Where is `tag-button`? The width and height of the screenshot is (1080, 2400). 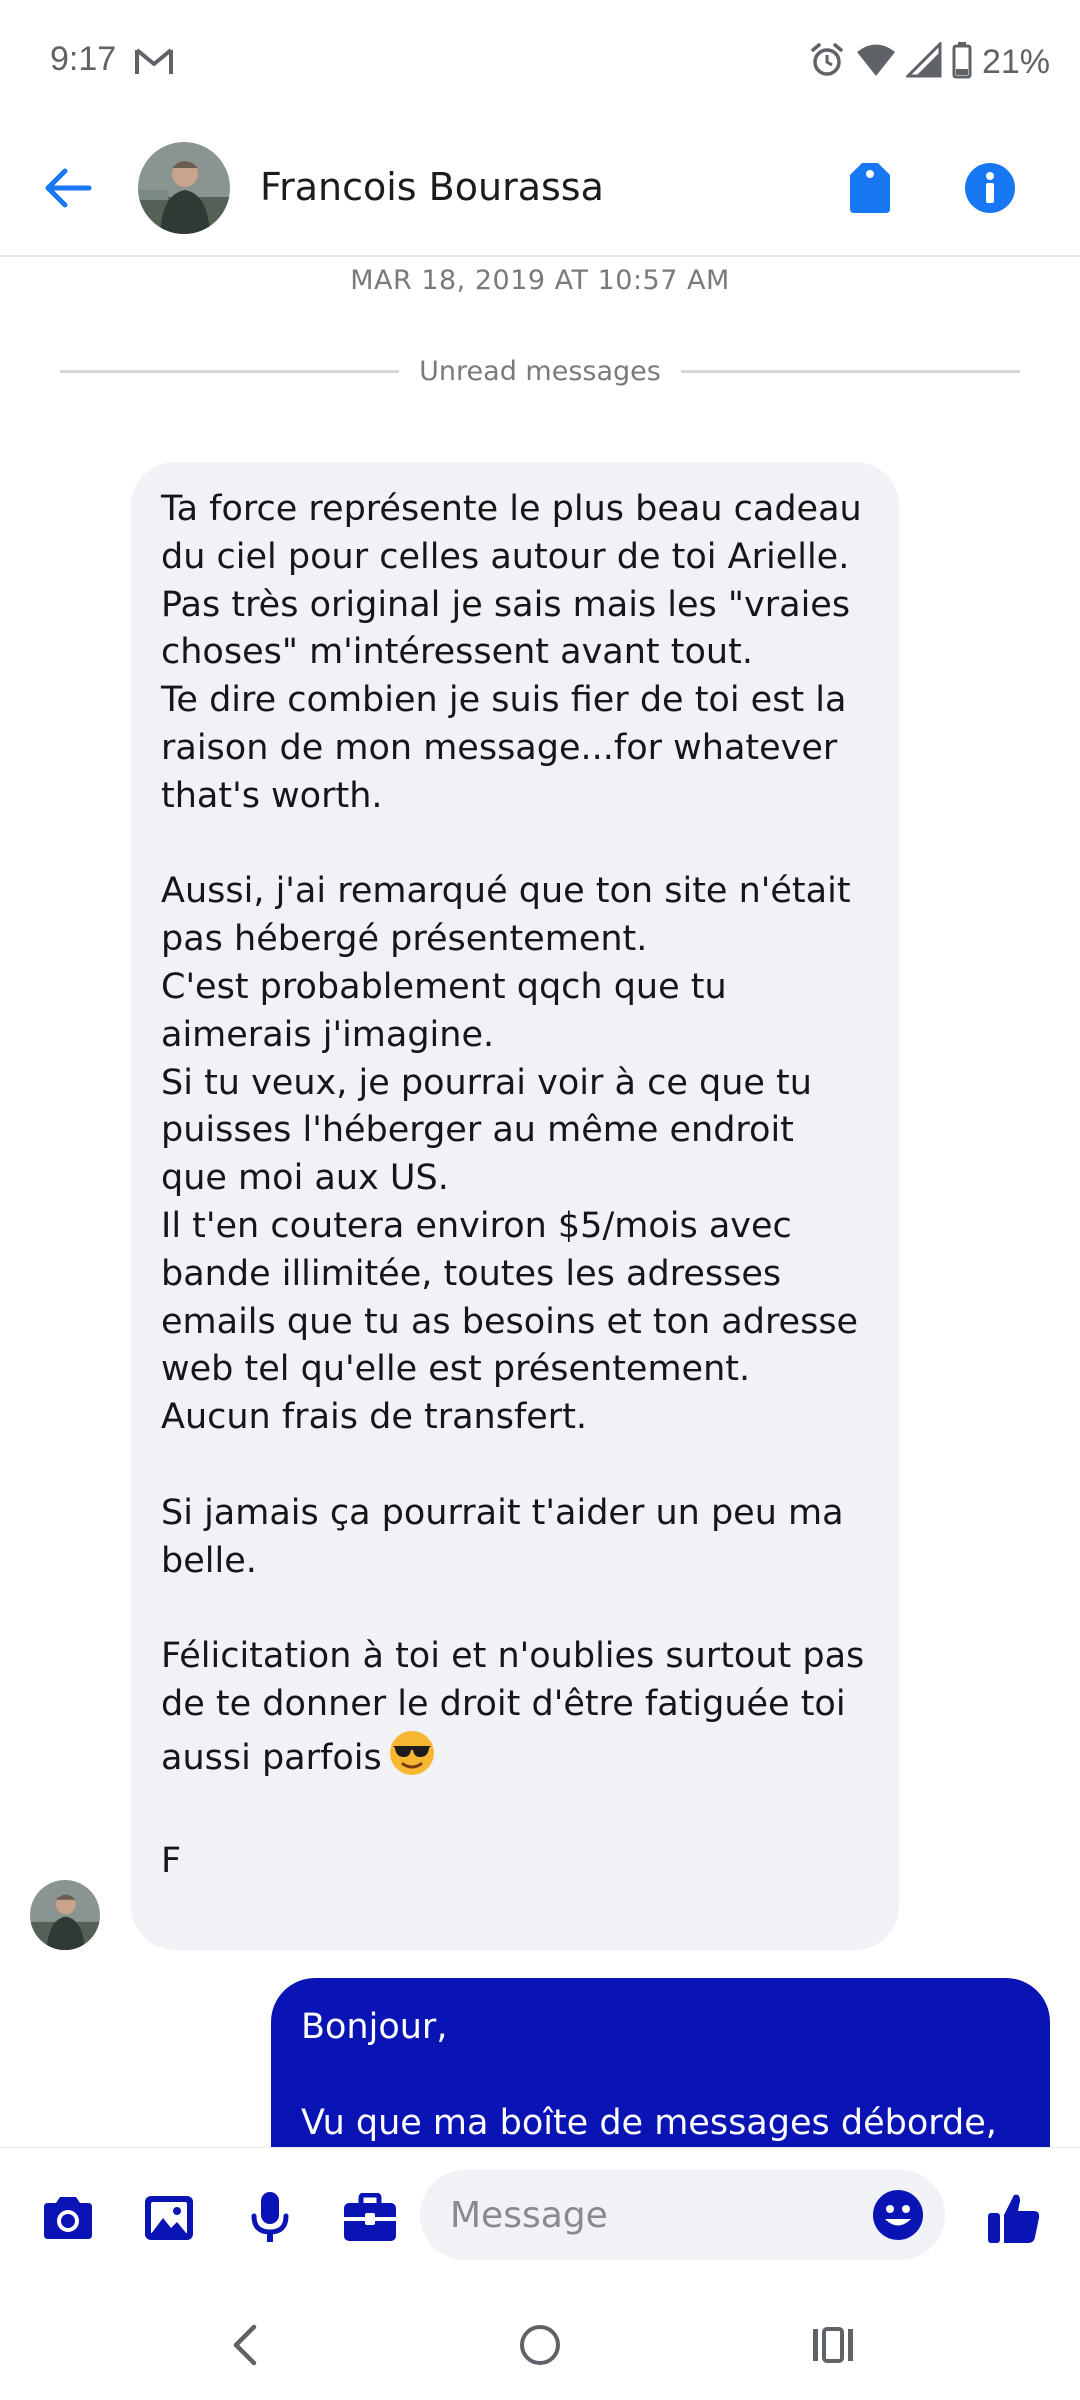 tag-button is located at coordinates (870, 188).